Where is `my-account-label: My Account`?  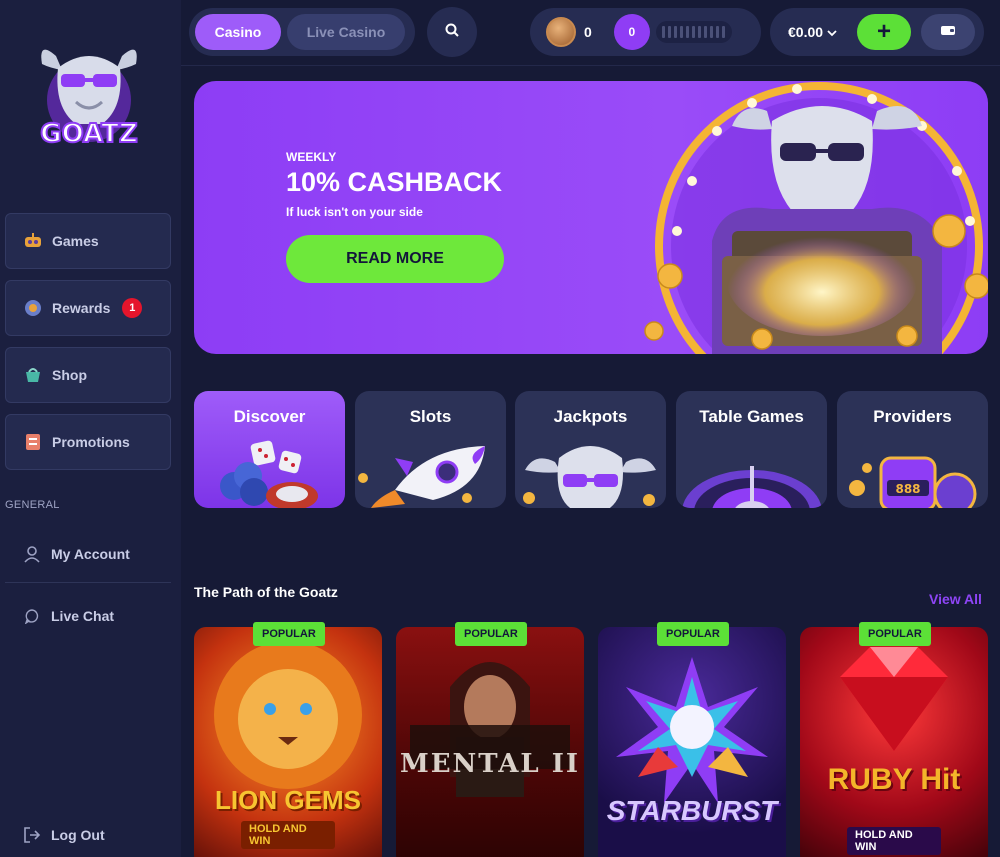 my-account-label: My Account is located at coordinates (90, 554).